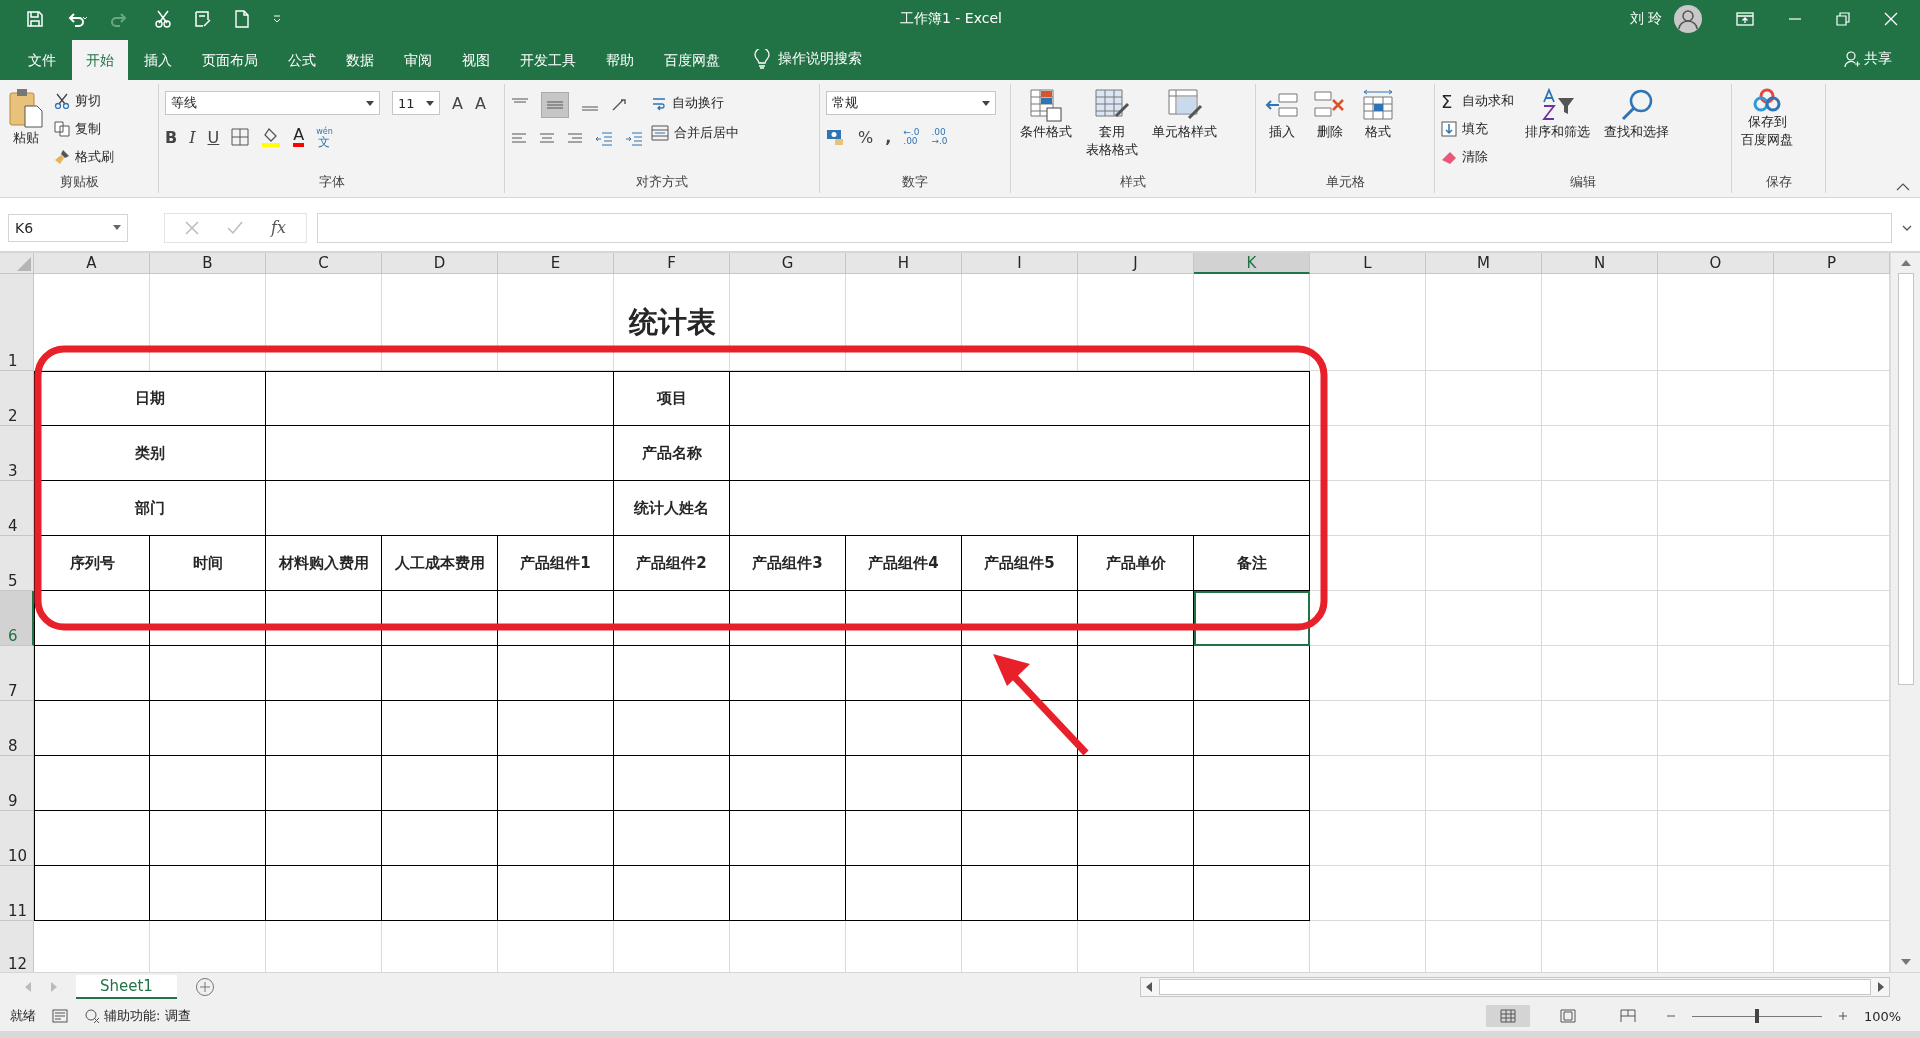 The height and width of the screenshot is (1038, 1920). I want to click on format-painter-button: 格式刷, so click(84, 157).